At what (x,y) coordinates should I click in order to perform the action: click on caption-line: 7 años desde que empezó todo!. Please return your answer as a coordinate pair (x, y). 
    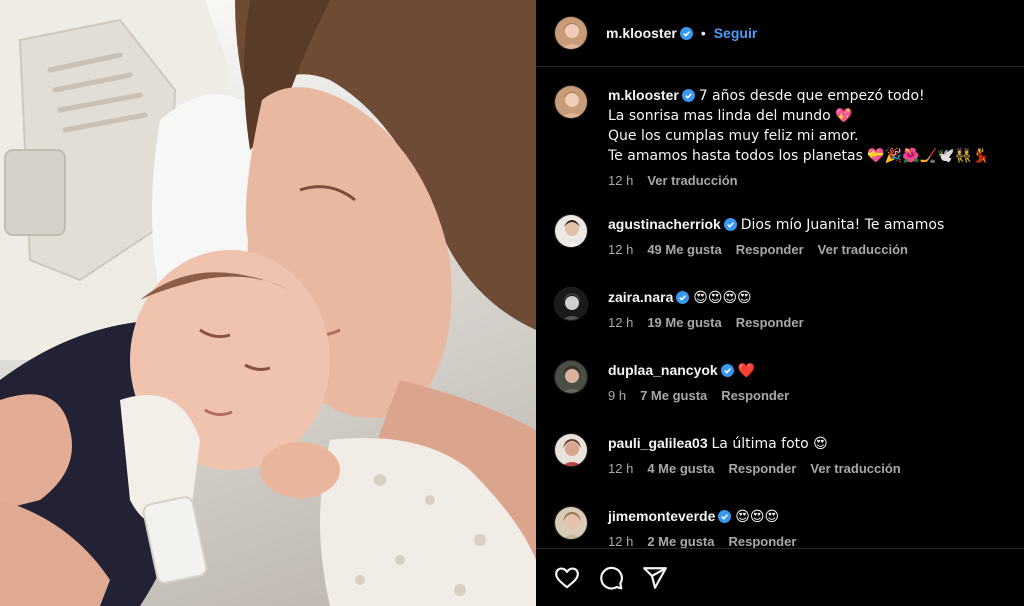
    Looking at the image, I should click on (811, 96).